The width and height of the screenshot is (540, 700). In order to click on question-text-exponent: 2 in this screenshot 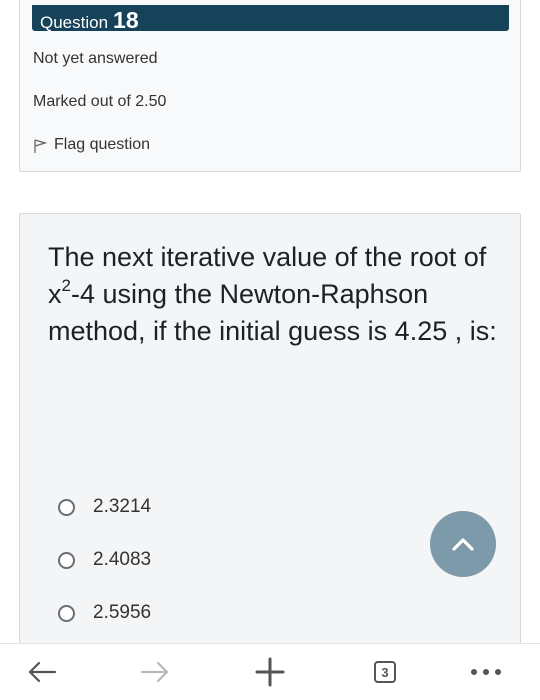, I will do `click(66, 285)`.